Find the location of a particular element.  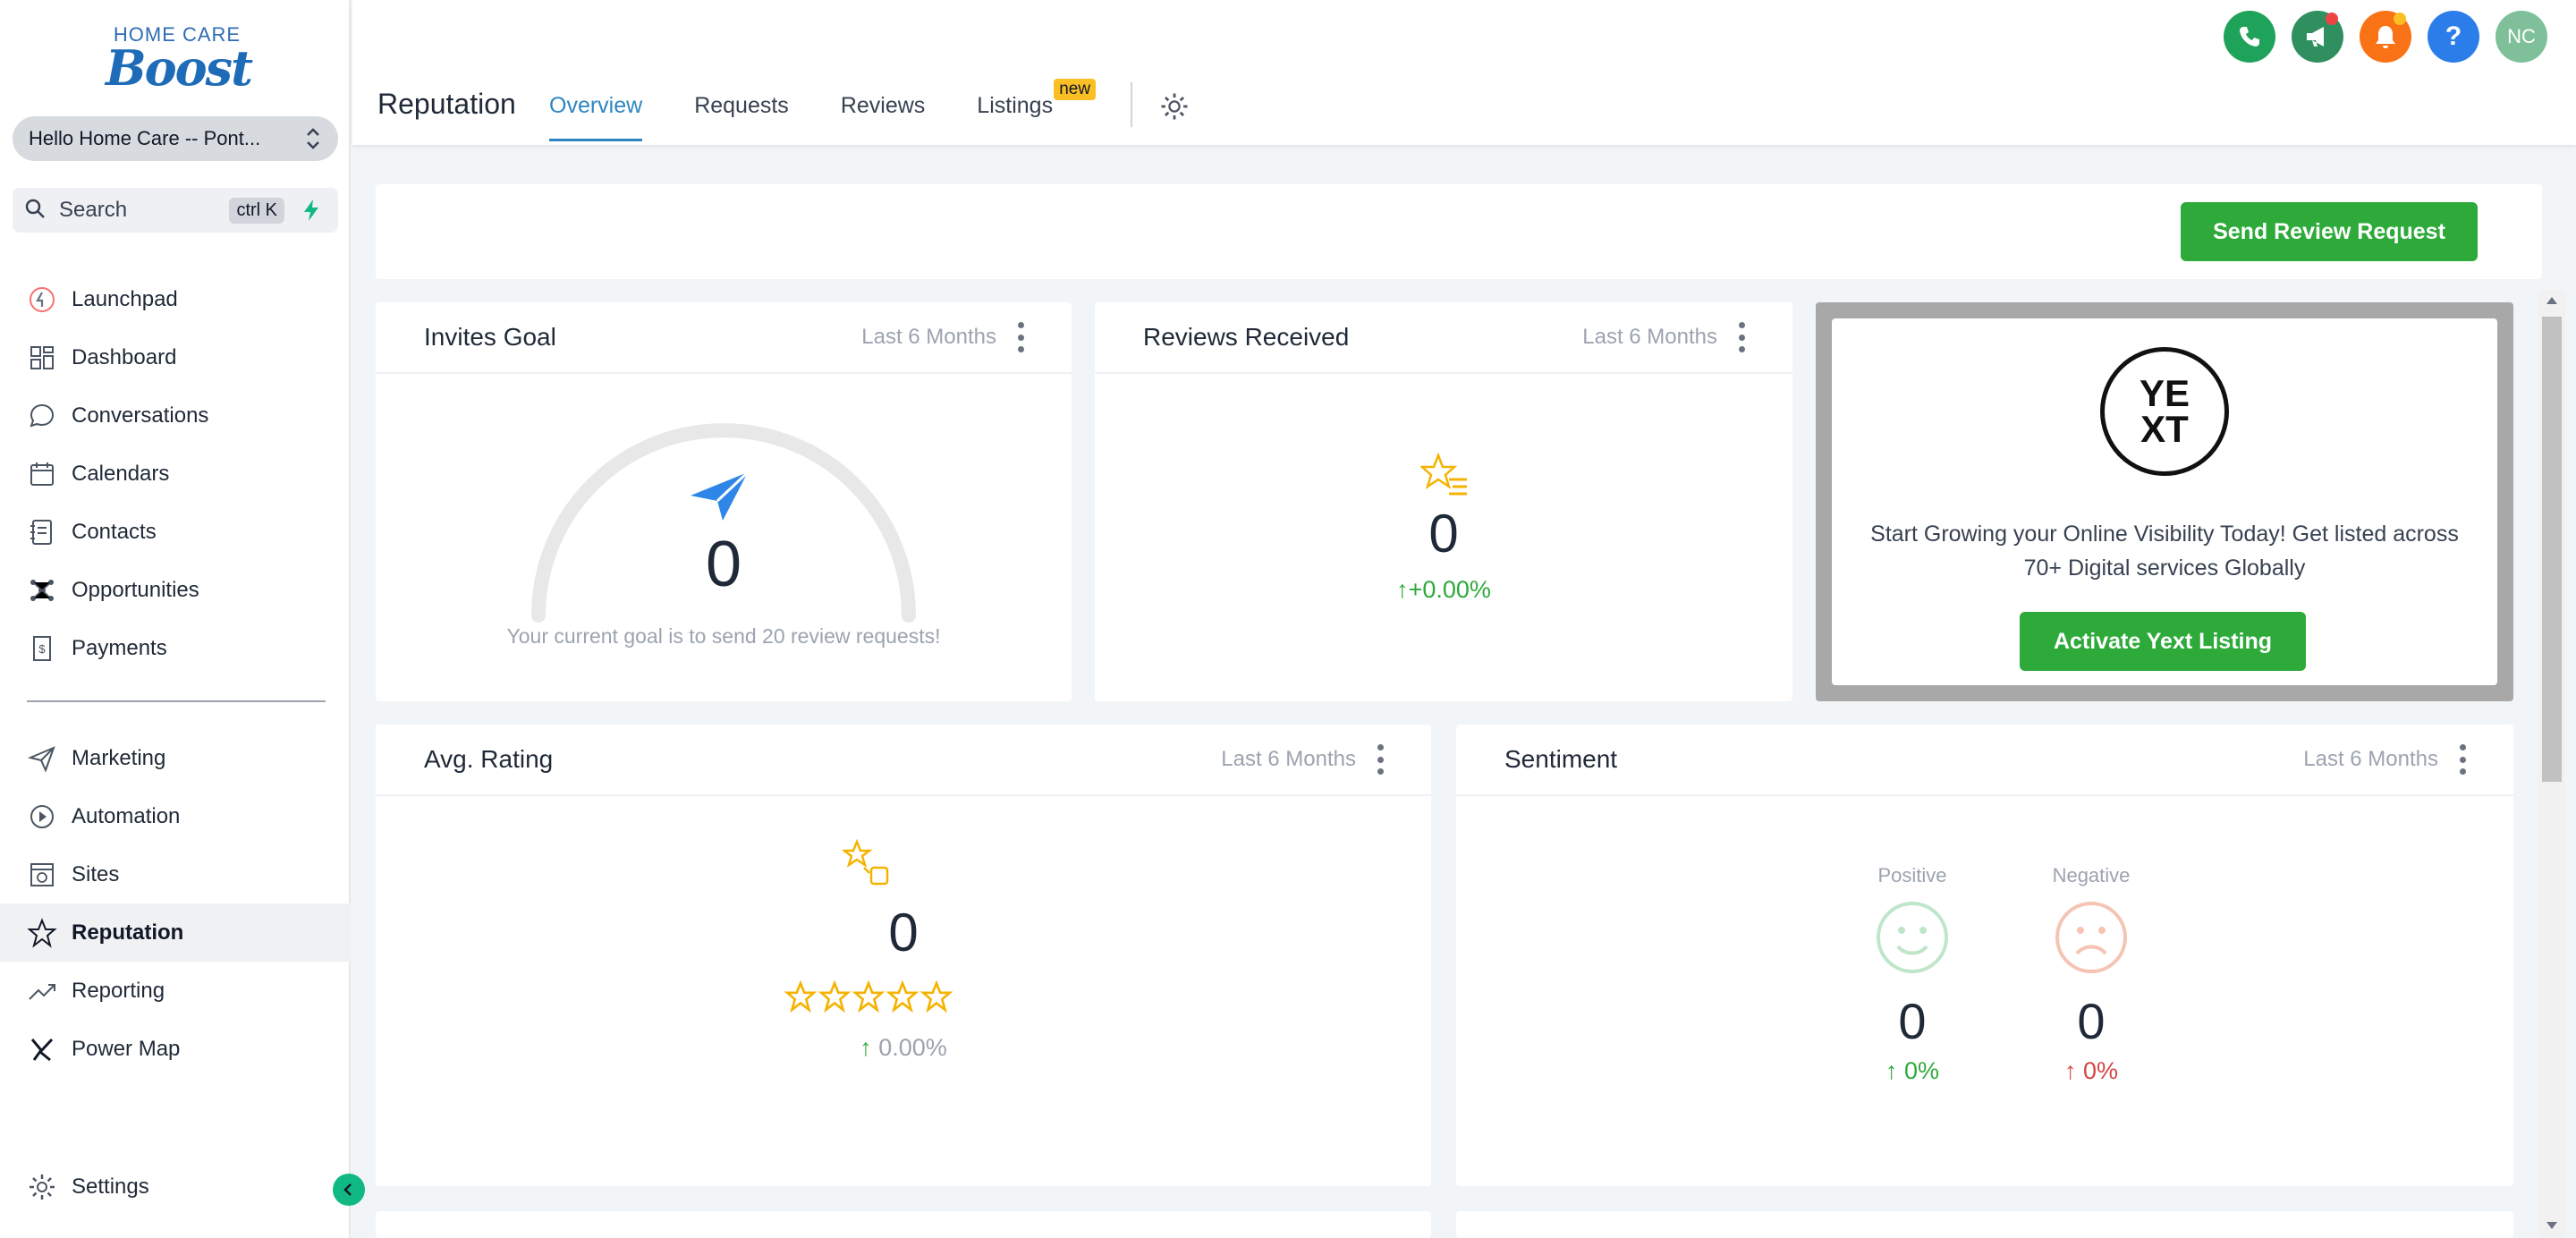

sidebar-divider is located at coordinates (176, 701).